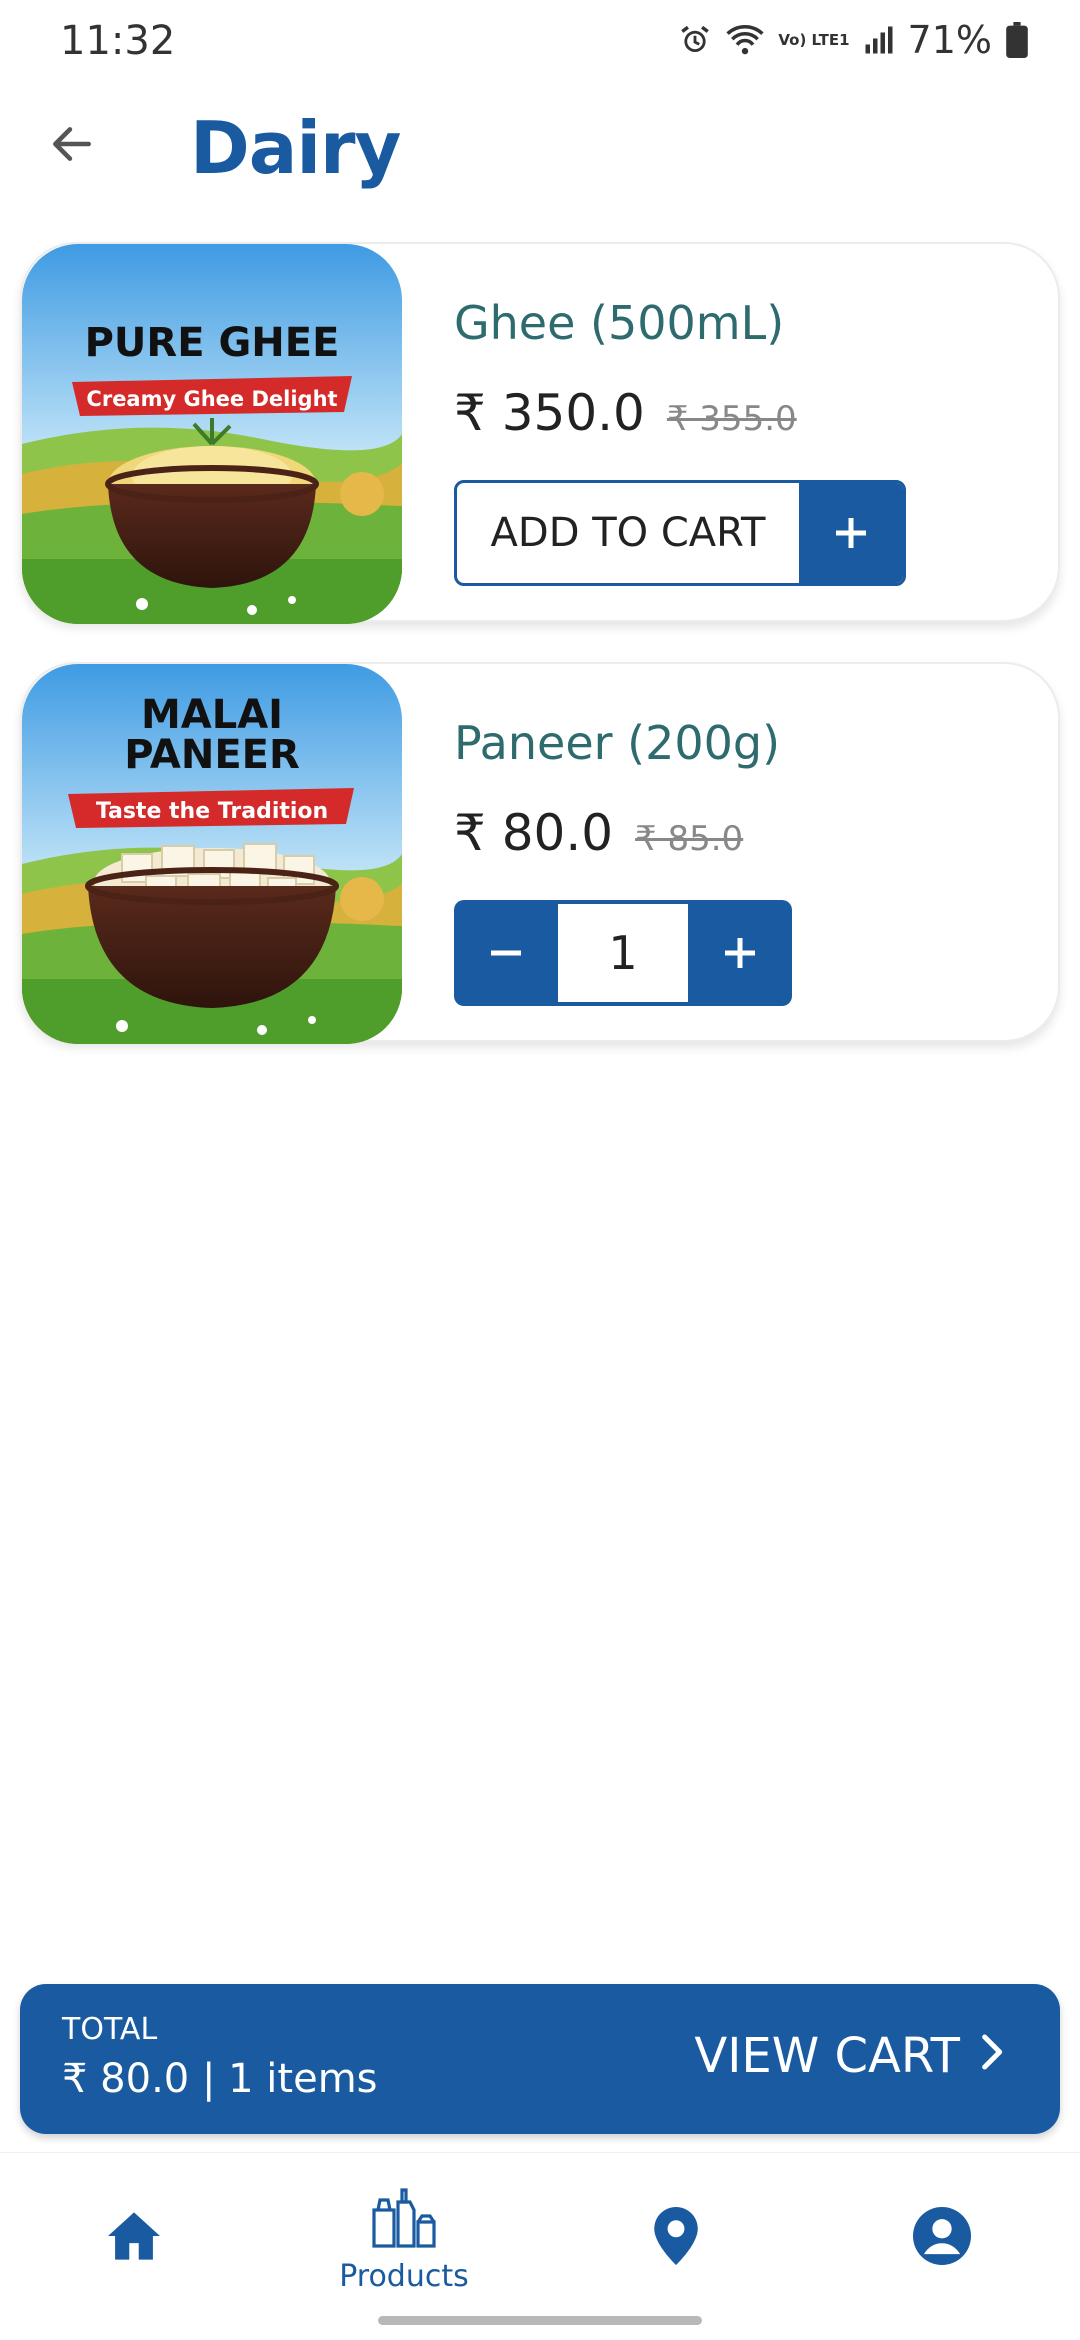  I want to click on arrow-left-icon, so click(72, 146).